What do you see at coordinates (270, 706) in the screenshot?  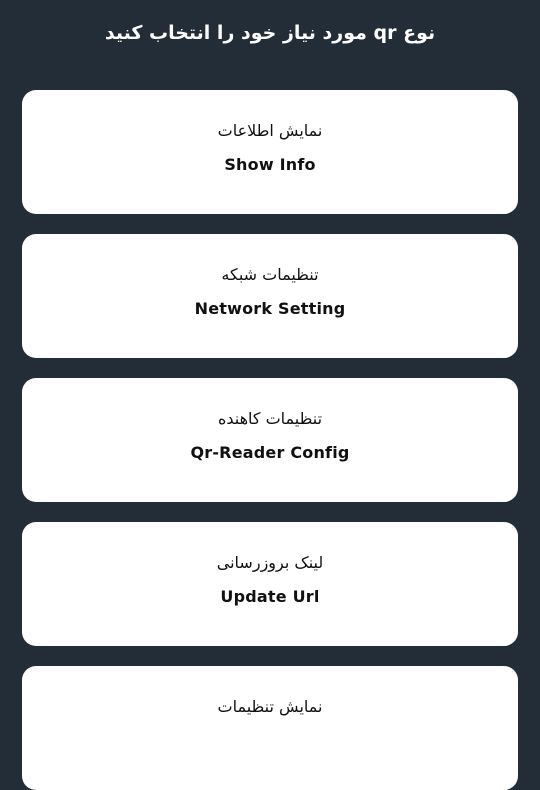 I see `option-label-fa: نمایش تنظیمات` at bounding box center [270, 706].